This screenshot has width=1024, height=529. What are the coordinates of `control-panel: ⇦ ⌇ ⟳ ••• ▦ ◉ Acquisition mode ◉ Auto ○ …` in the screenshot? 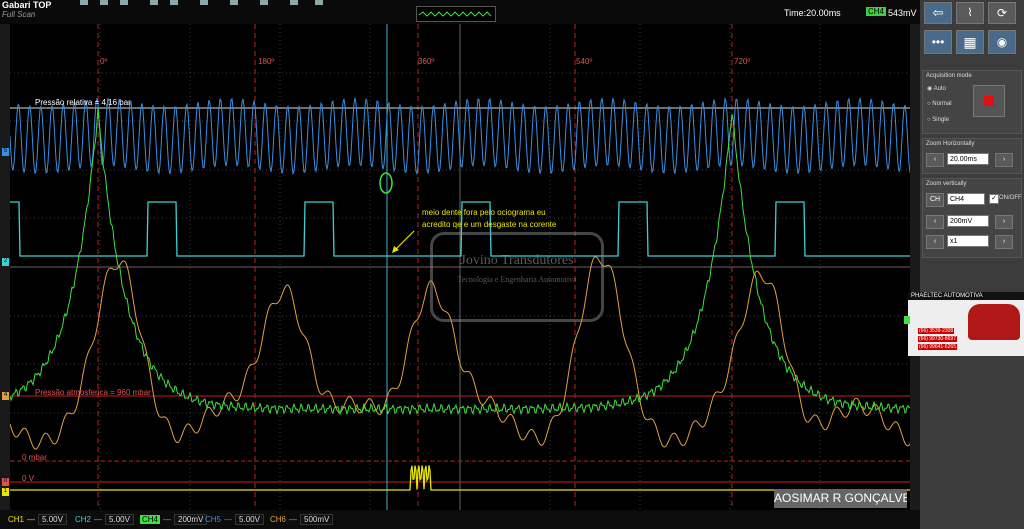 It's located at (964, 264).